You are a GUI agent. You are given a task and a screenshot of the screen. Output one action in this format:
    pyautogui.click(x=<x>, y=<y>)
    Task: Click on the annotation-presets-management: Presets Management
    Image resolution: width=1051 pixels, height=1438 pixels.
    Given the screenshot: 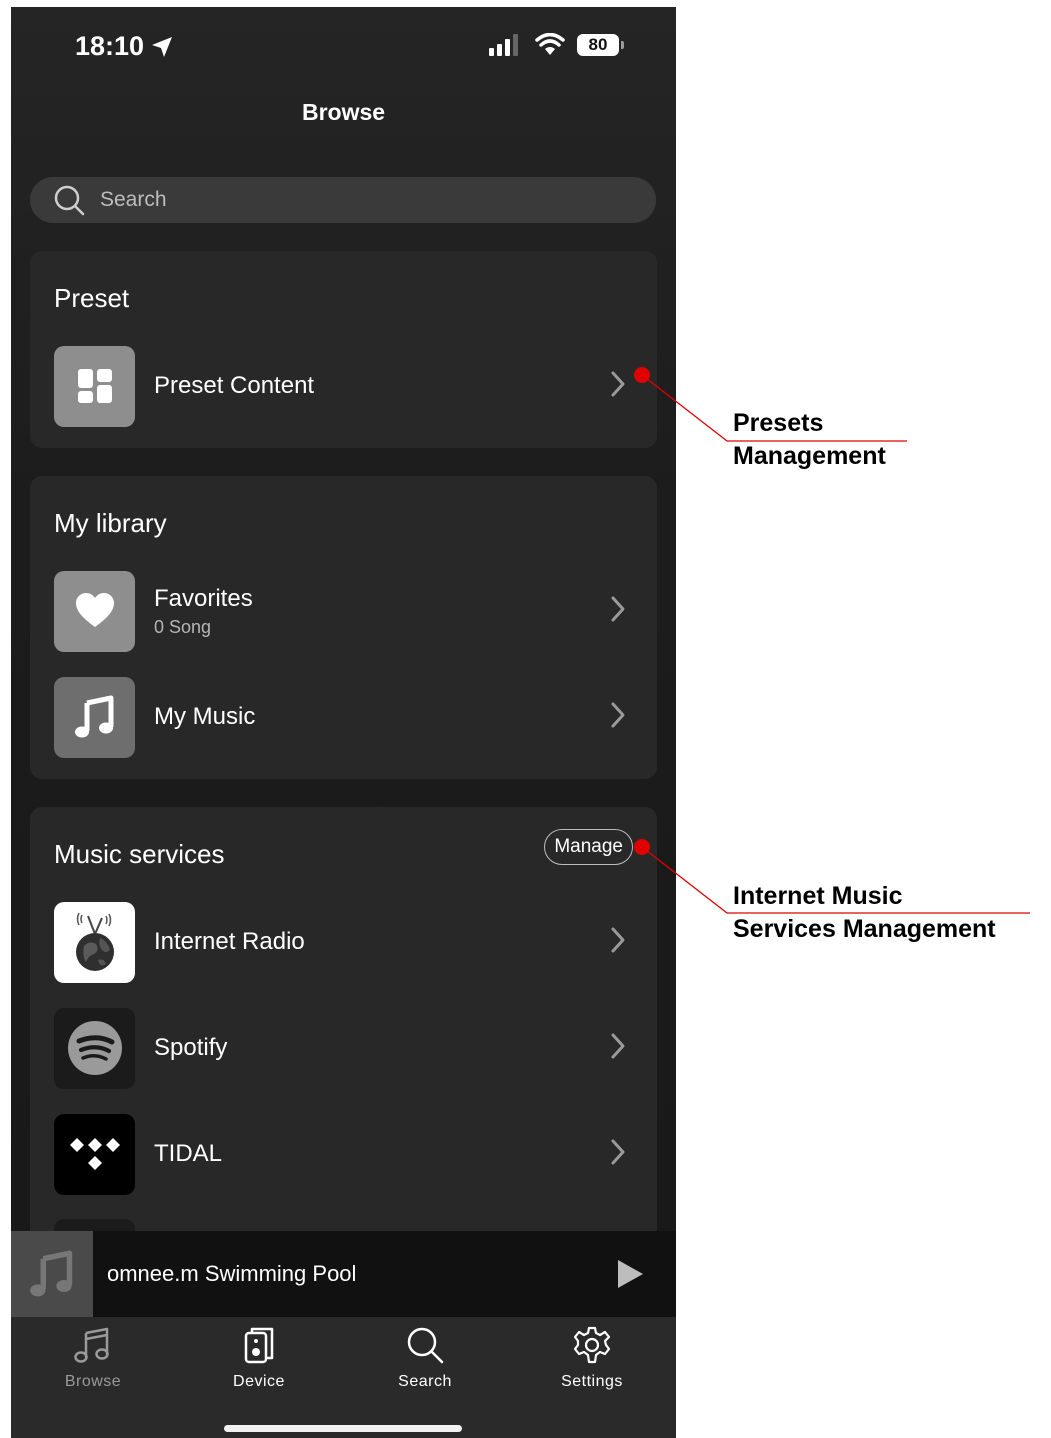 What is the action you would take?
    pyautogui.click(x=809, y=439)
    